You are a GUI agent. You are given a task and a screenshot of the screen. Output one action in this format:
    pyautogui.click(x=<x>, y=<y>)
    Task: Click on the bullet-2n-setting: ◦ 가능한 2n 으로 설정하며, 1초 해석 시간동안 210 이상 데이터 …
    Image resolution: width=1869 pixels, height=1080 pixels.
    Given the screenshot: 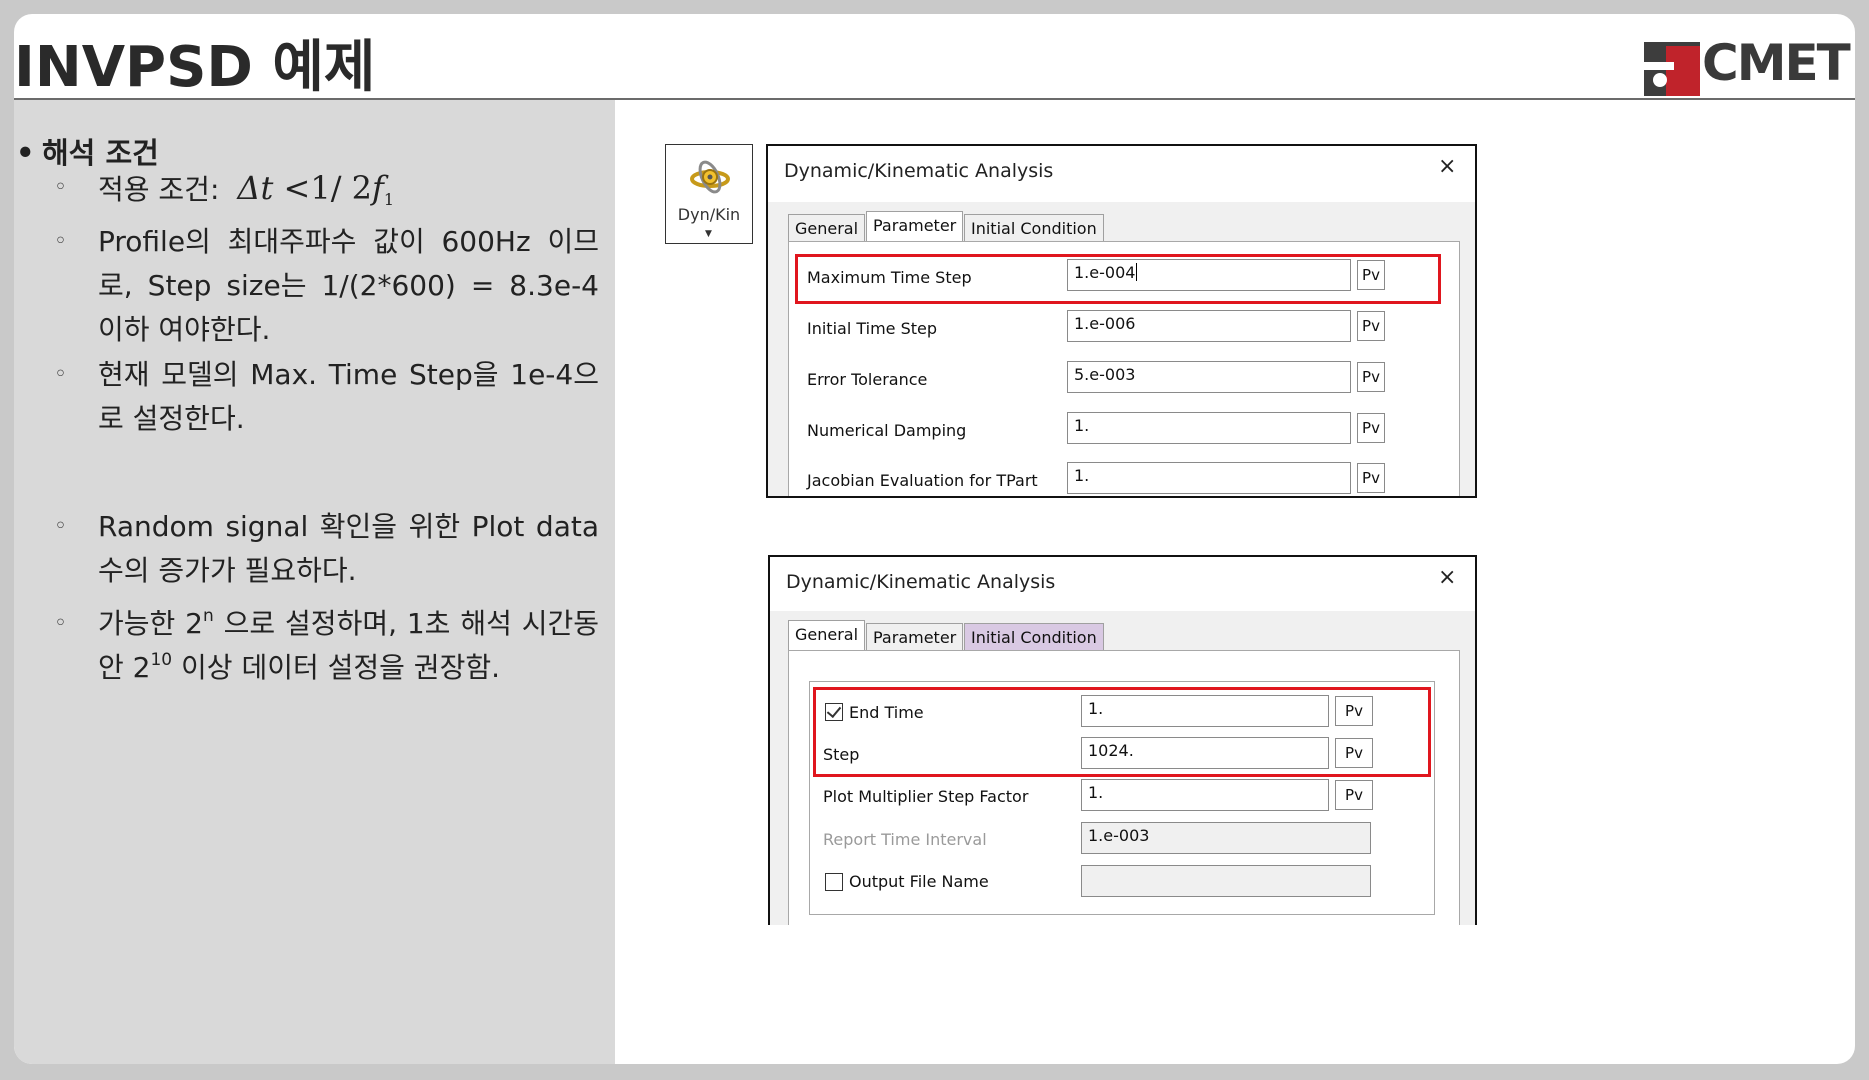 What is the action you would take?
    pyautogui.click(x=326, y=645)
    